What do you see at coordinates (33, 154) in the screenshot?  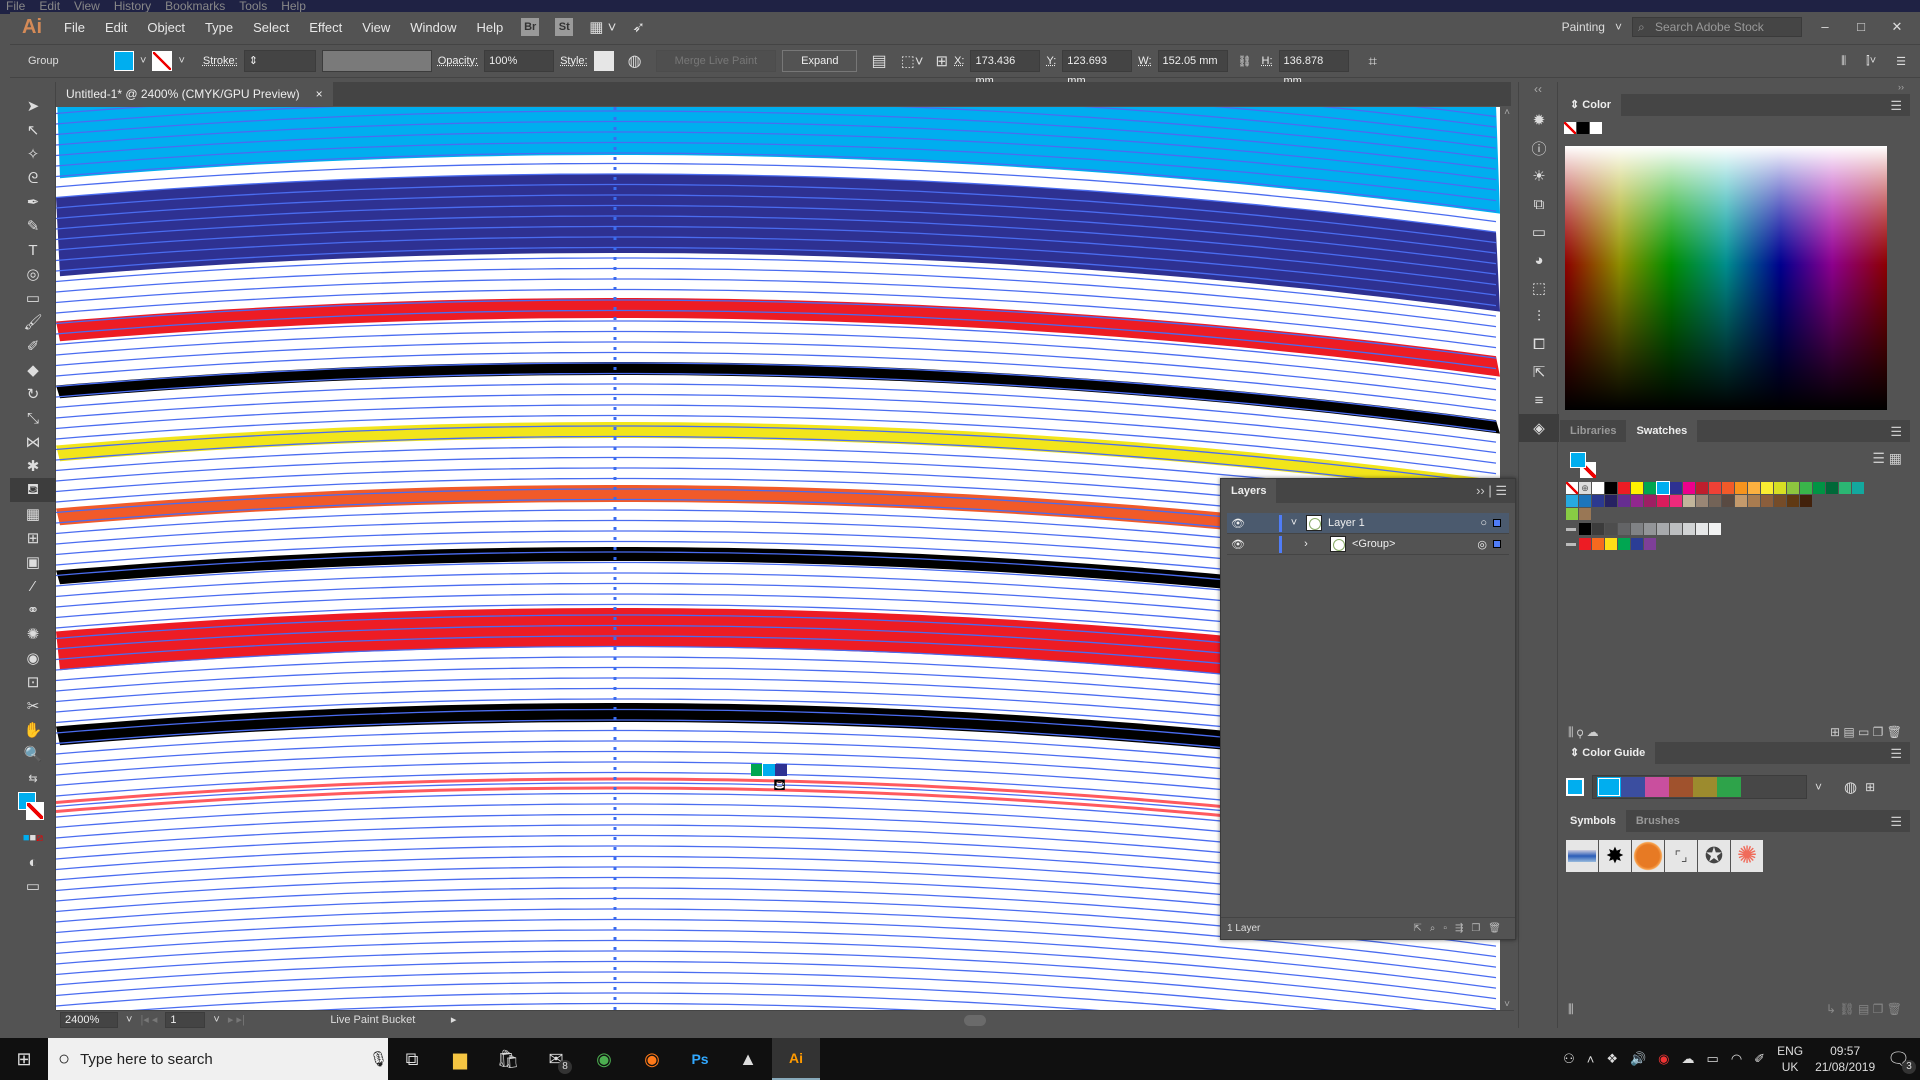 I see `magic-wand-tool-icon: ✧` at bounding box center [33, 154].